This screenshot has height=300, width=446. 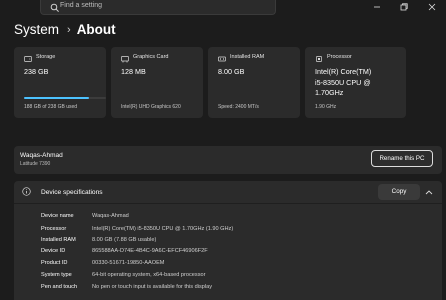 What do you see at coordinates (35, 164) in the screenshot?
I see `device-model: Latitude 7390` at bounding box center [35, 164].